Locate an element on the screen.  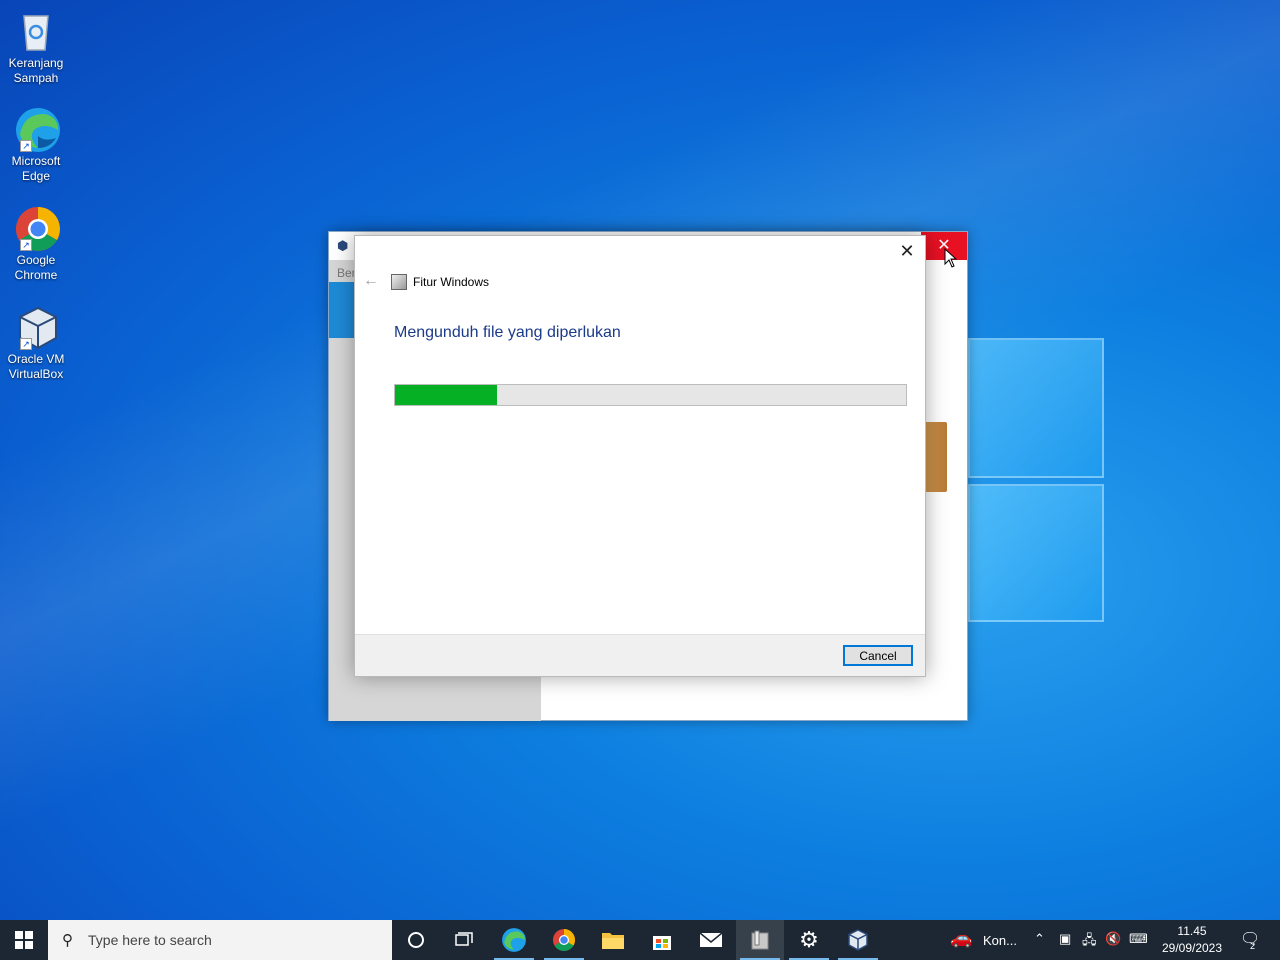
search-icon: ⚲ is located at coordinates (67, 940).